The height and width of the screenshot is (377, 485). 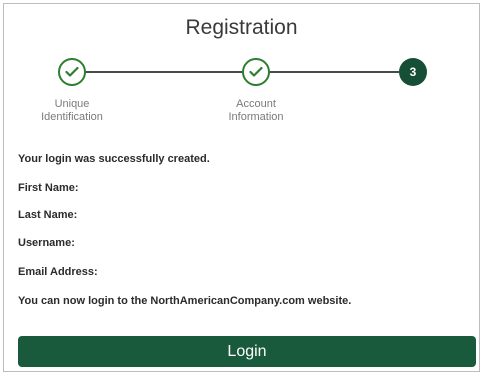 I want to click on step-1-label: Unique Identification, so click(x=72, y=111).